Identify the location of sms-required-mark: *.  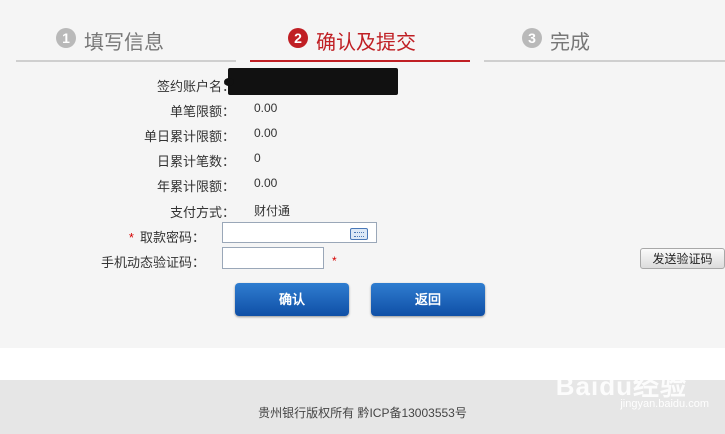
(334, 261).